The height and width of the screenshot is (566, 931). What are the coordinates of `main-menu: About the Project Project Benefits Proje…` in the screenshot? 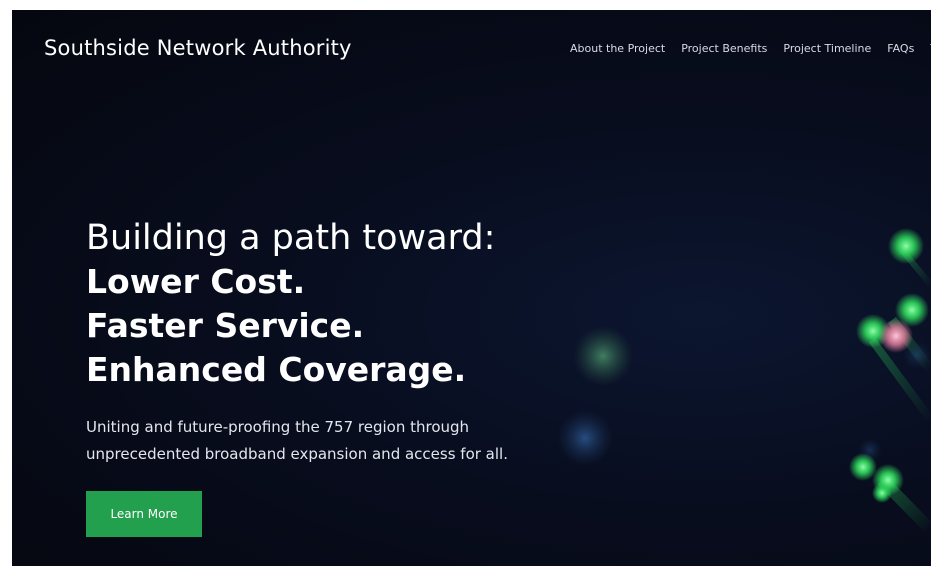 It's located at (750, 48).